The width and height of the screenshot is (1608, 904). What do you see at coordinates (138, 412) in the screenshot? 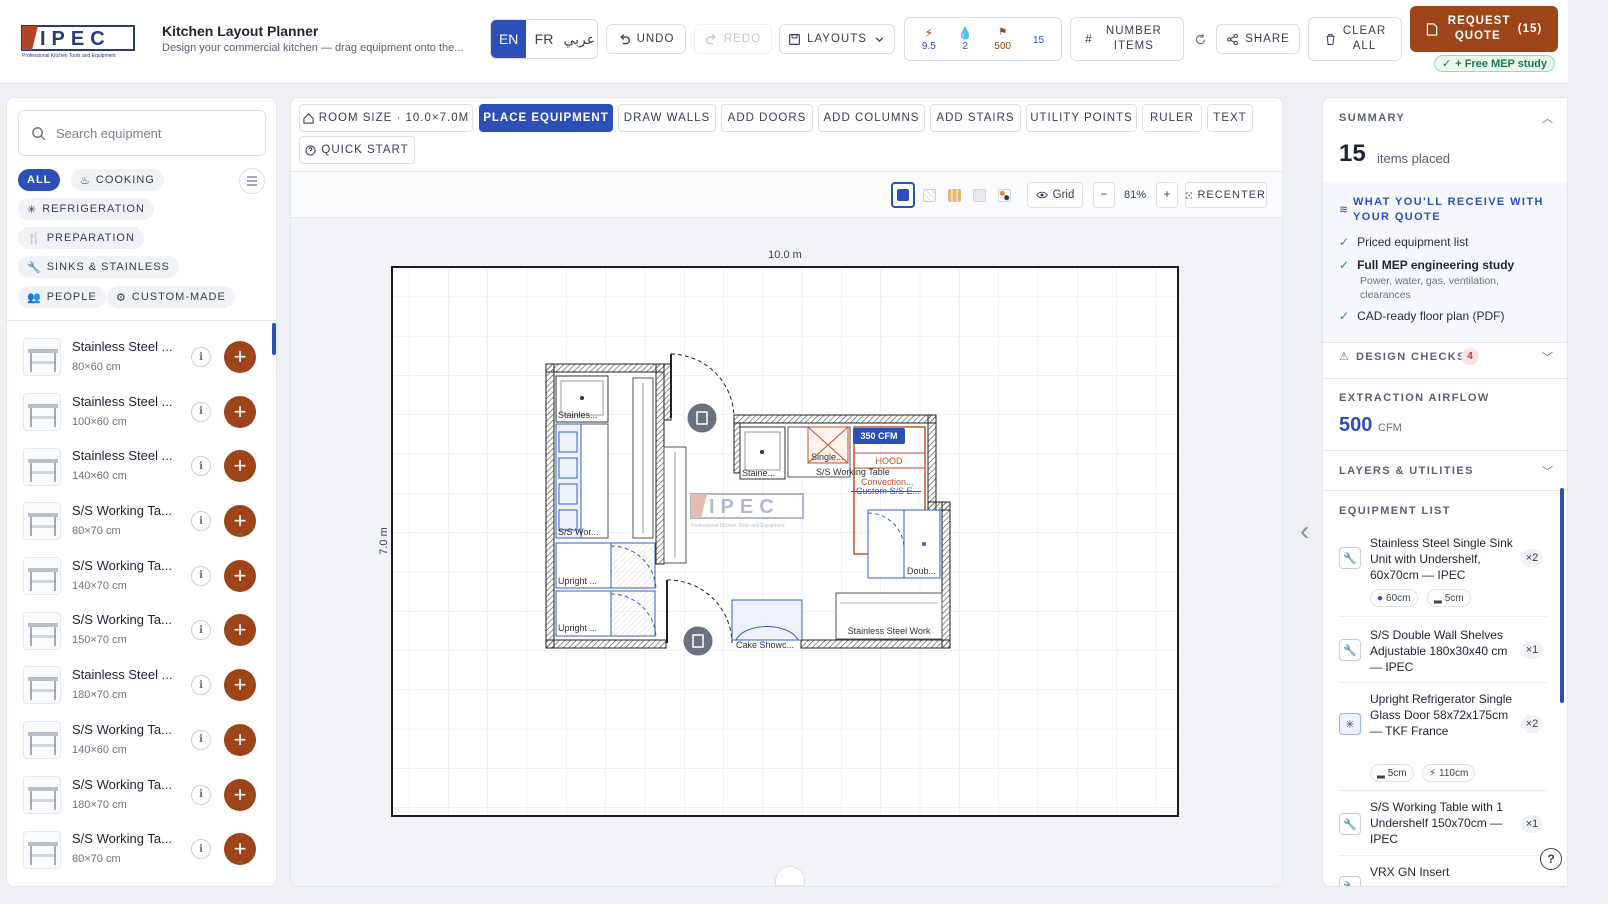
I see `equipment-item: Stainless Steel ... 100×60 cm i +` at bounding box center [138, 412].